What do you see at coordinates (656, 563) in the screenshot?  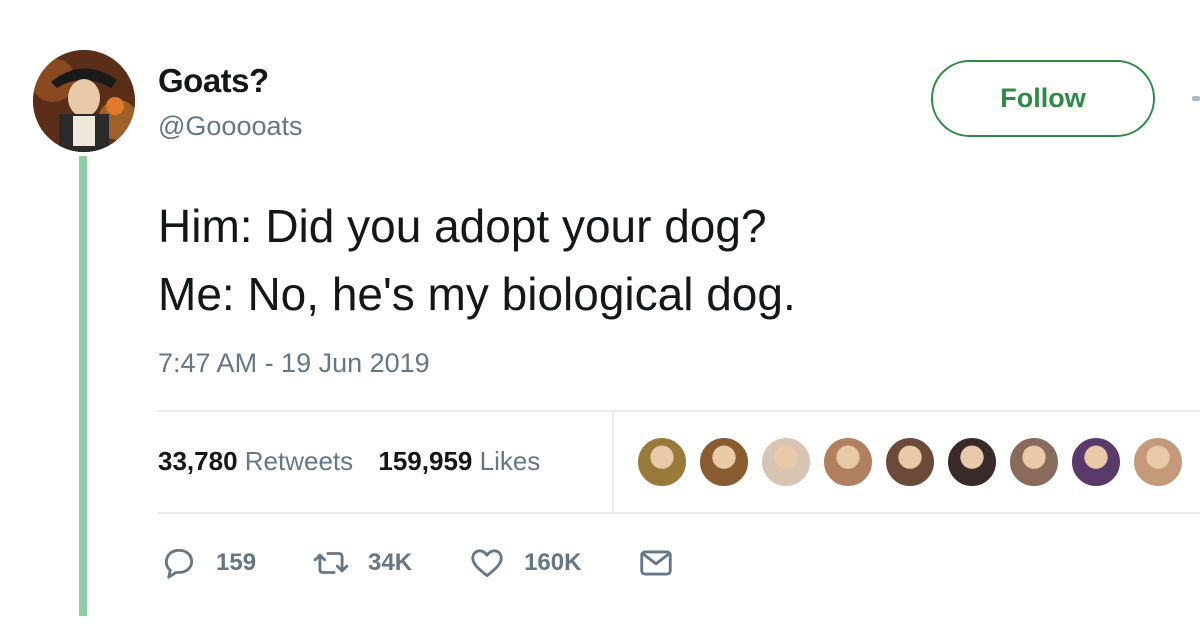 I see `envelope-icon` at bounding box center [656, 563].